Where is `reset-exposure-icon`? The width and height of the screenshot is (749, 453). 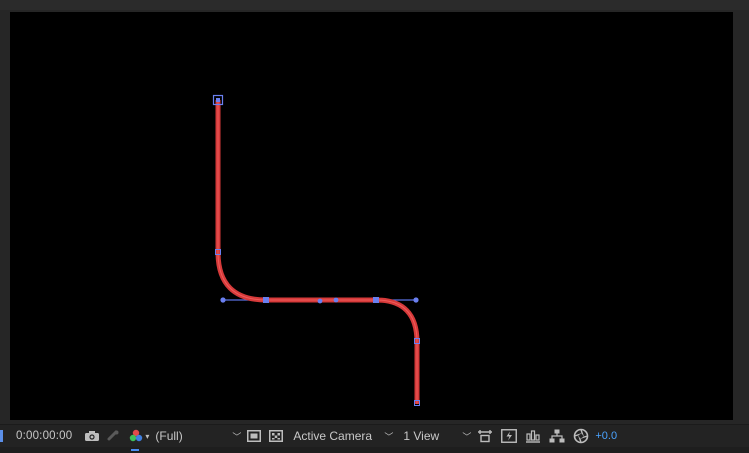
reset-exposure-icon is located at coordinates (581, 436).